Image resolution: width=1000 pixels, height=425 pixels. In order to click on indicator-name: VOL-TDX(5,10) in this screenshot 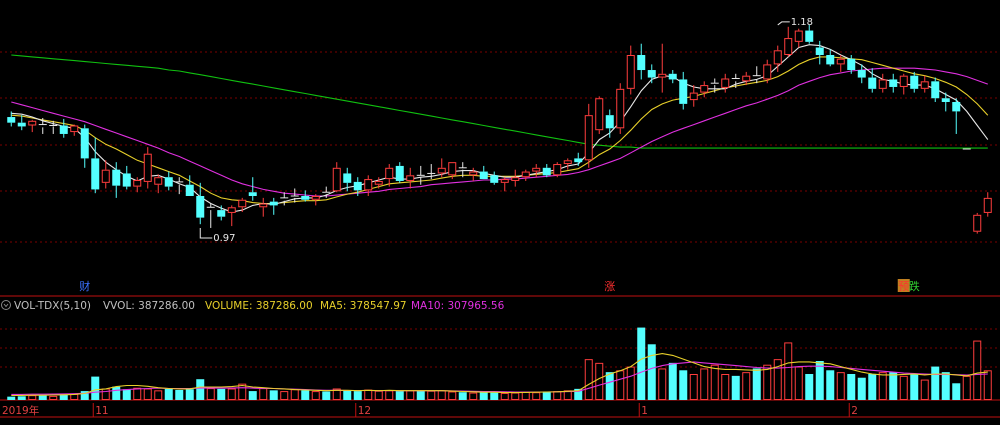, I will do `click(52, 306)`.